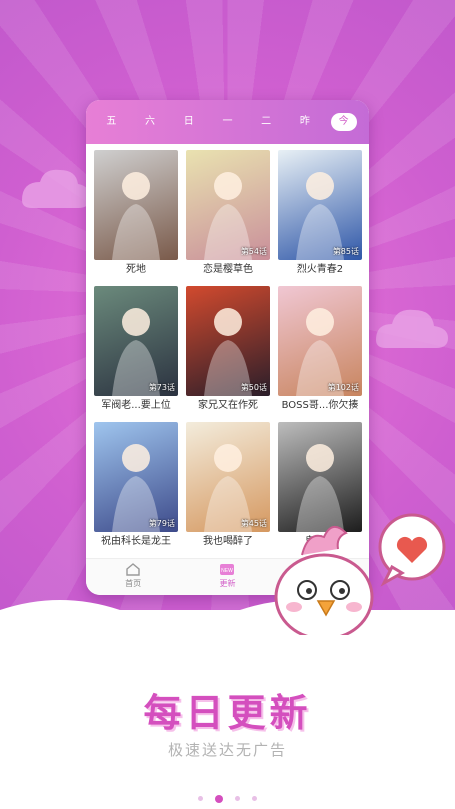 The image size is (455, 809). Describe the element at coordinates (227, 797) in the screenshot. I see `page-indicator` at that location.